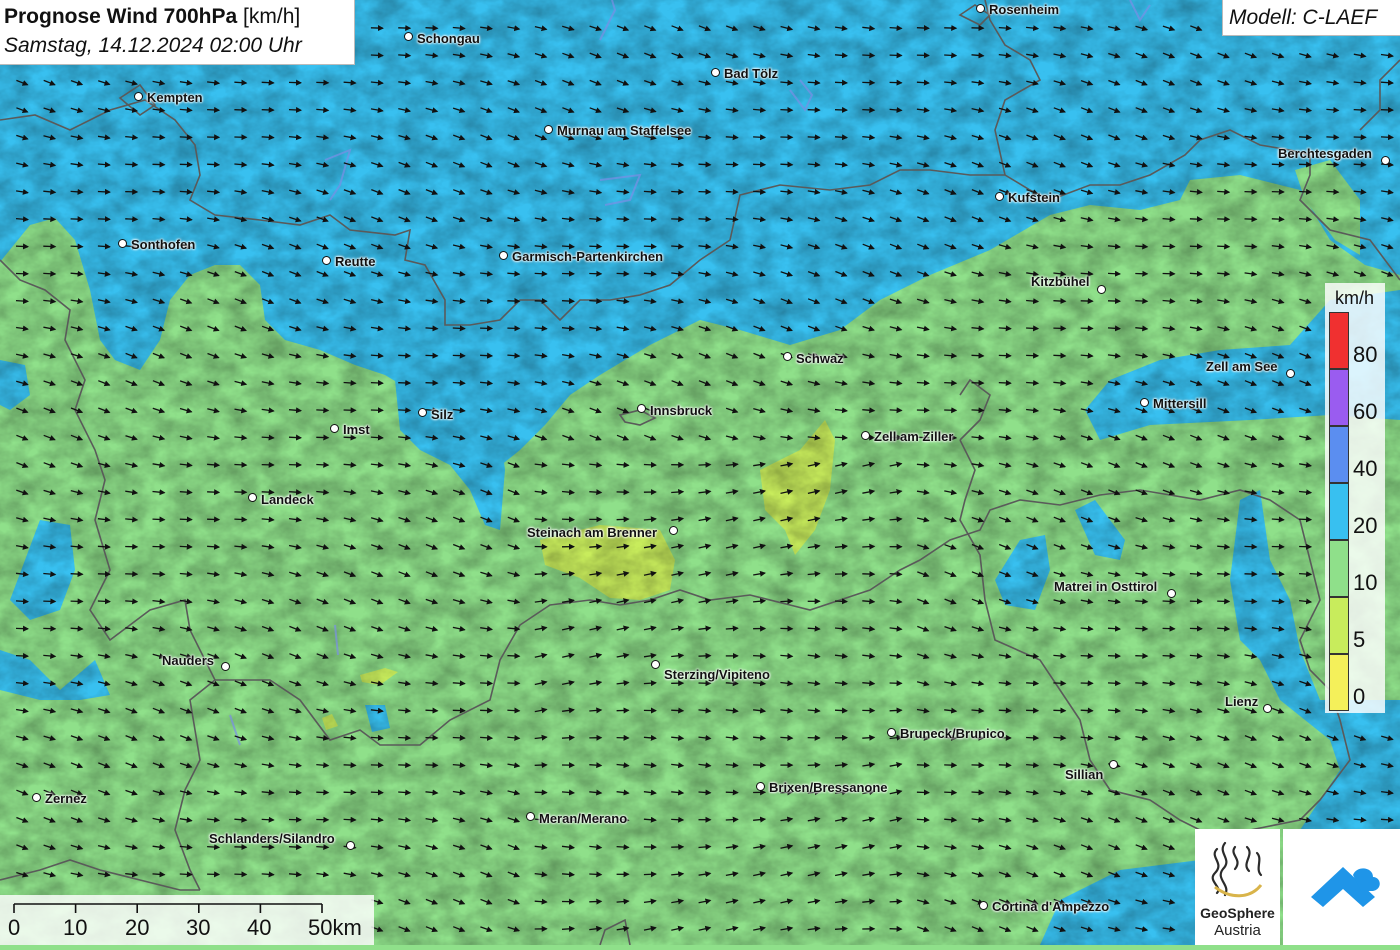 The height and width of the screenshot is (950, 1400). Describe the element at coordinates (1359, 640) in the screenshot. I see `legend-tick-label: 5` at that location.